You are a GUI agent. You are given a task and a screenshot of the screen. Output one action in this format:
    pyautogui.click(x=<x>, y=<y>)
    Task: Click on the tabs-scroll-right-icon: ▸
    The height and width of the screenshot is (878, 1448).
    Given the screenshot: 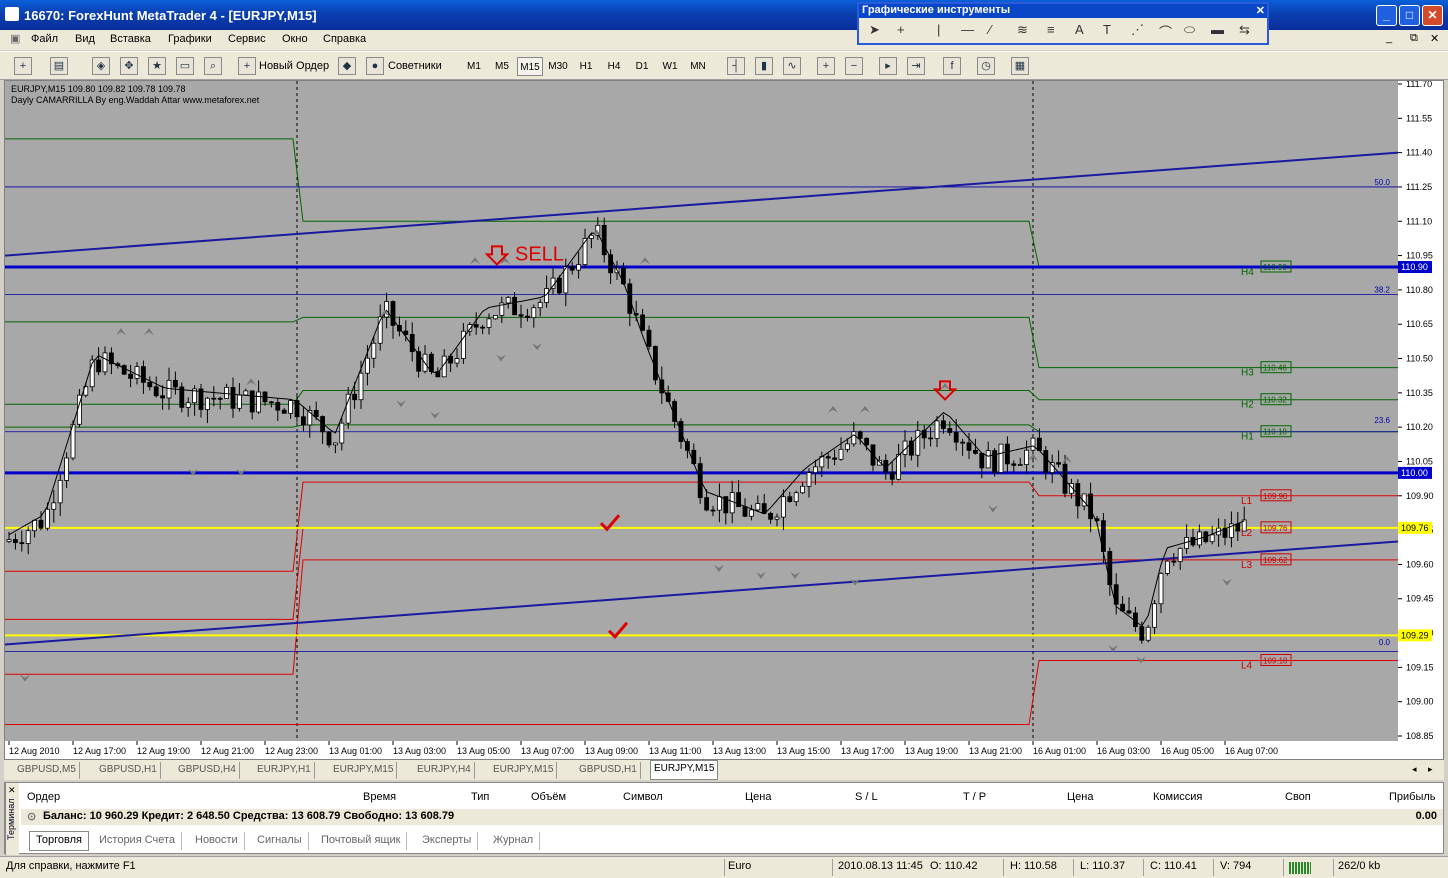 What is the action you would take?
    pyautogui.click(x=1430, y=769)
    